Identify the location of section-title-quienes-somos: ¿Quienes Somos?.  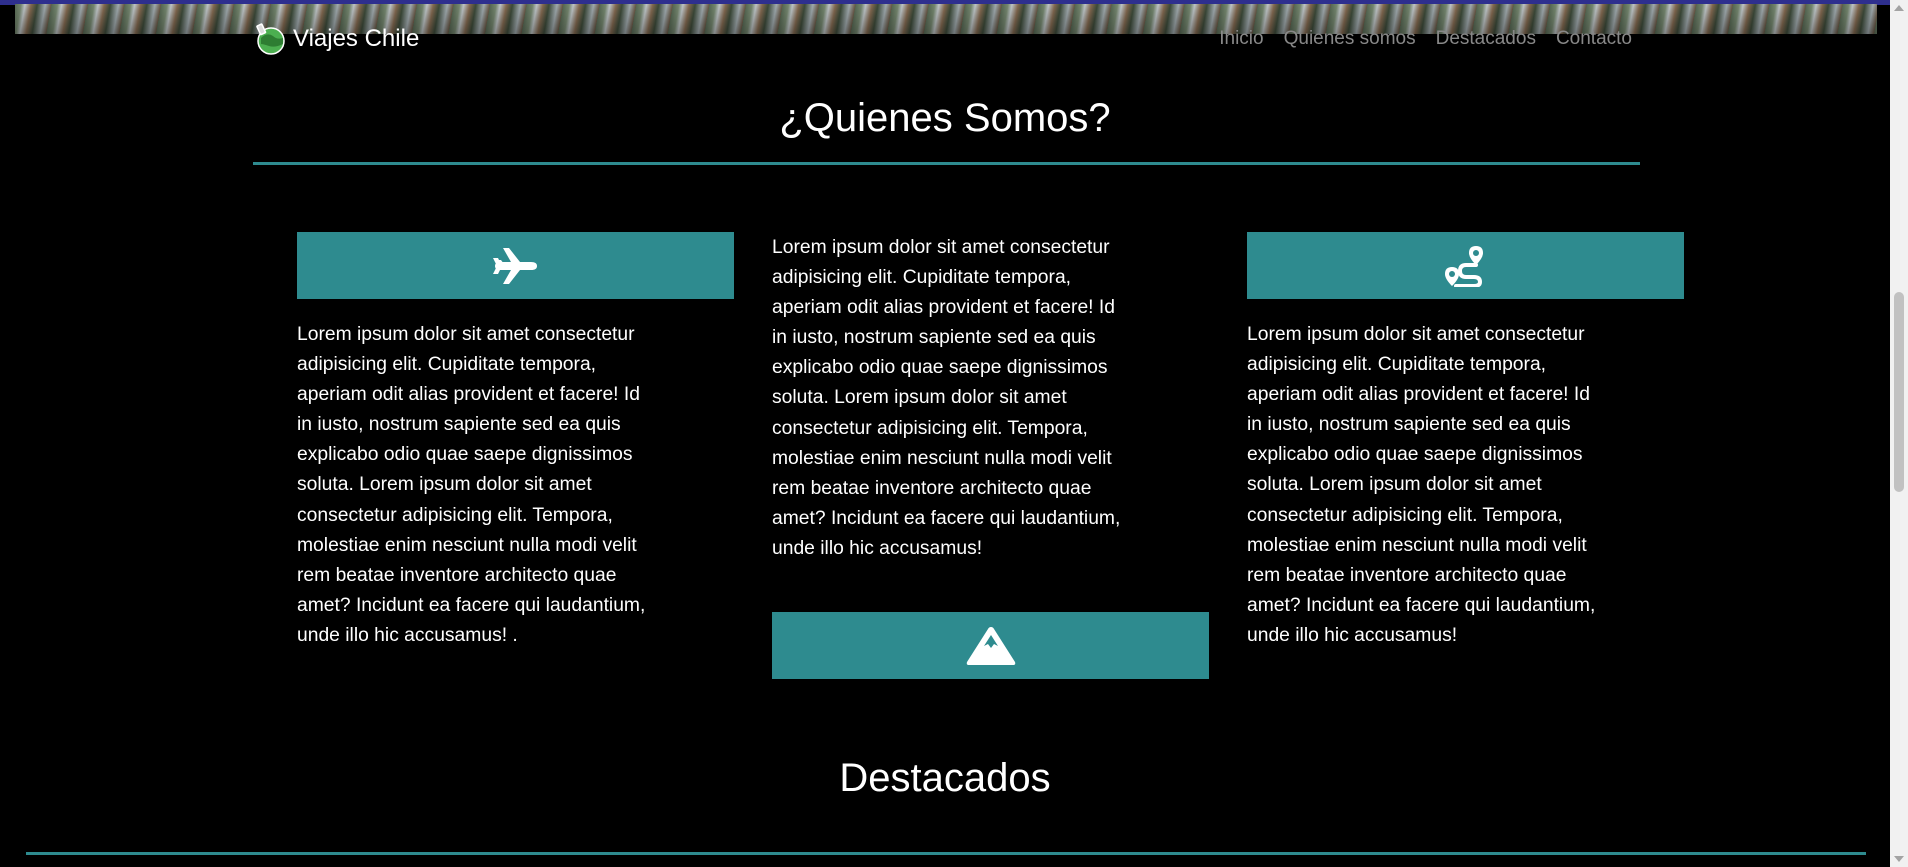
(945, 118).